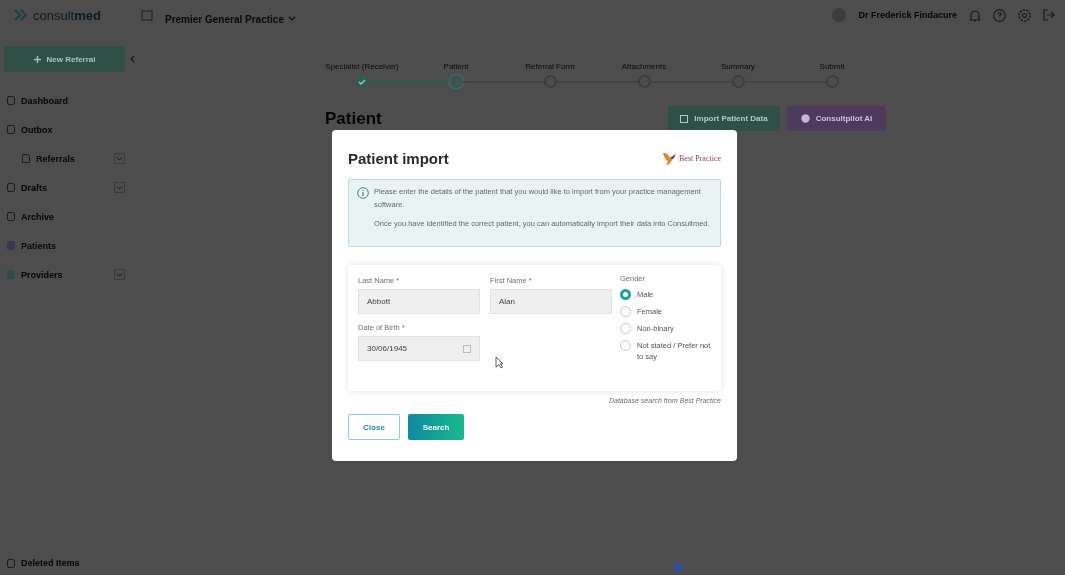 This screenshot has width=1065, height=575. What do you see at coordinates (64, 187) in the screenshot?
I see `nav-item: Drafts` at bounding box center [64, 187].